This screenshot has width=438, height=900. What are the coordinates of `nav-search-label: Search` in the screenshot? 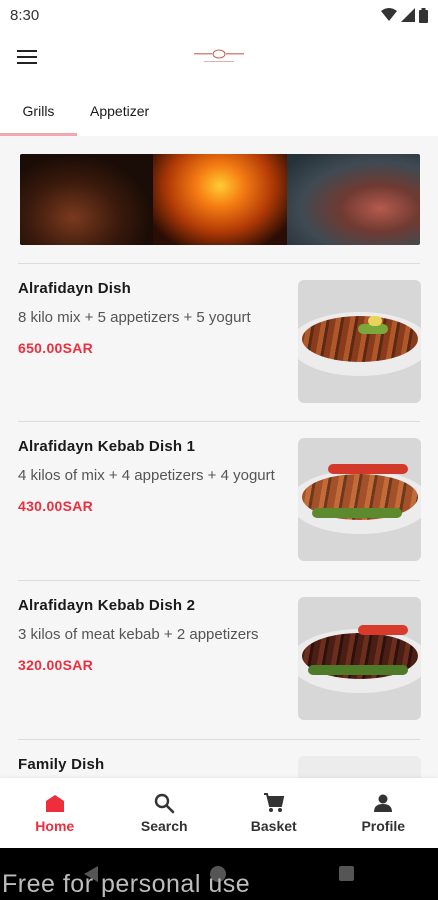 It's located at (164, 826).